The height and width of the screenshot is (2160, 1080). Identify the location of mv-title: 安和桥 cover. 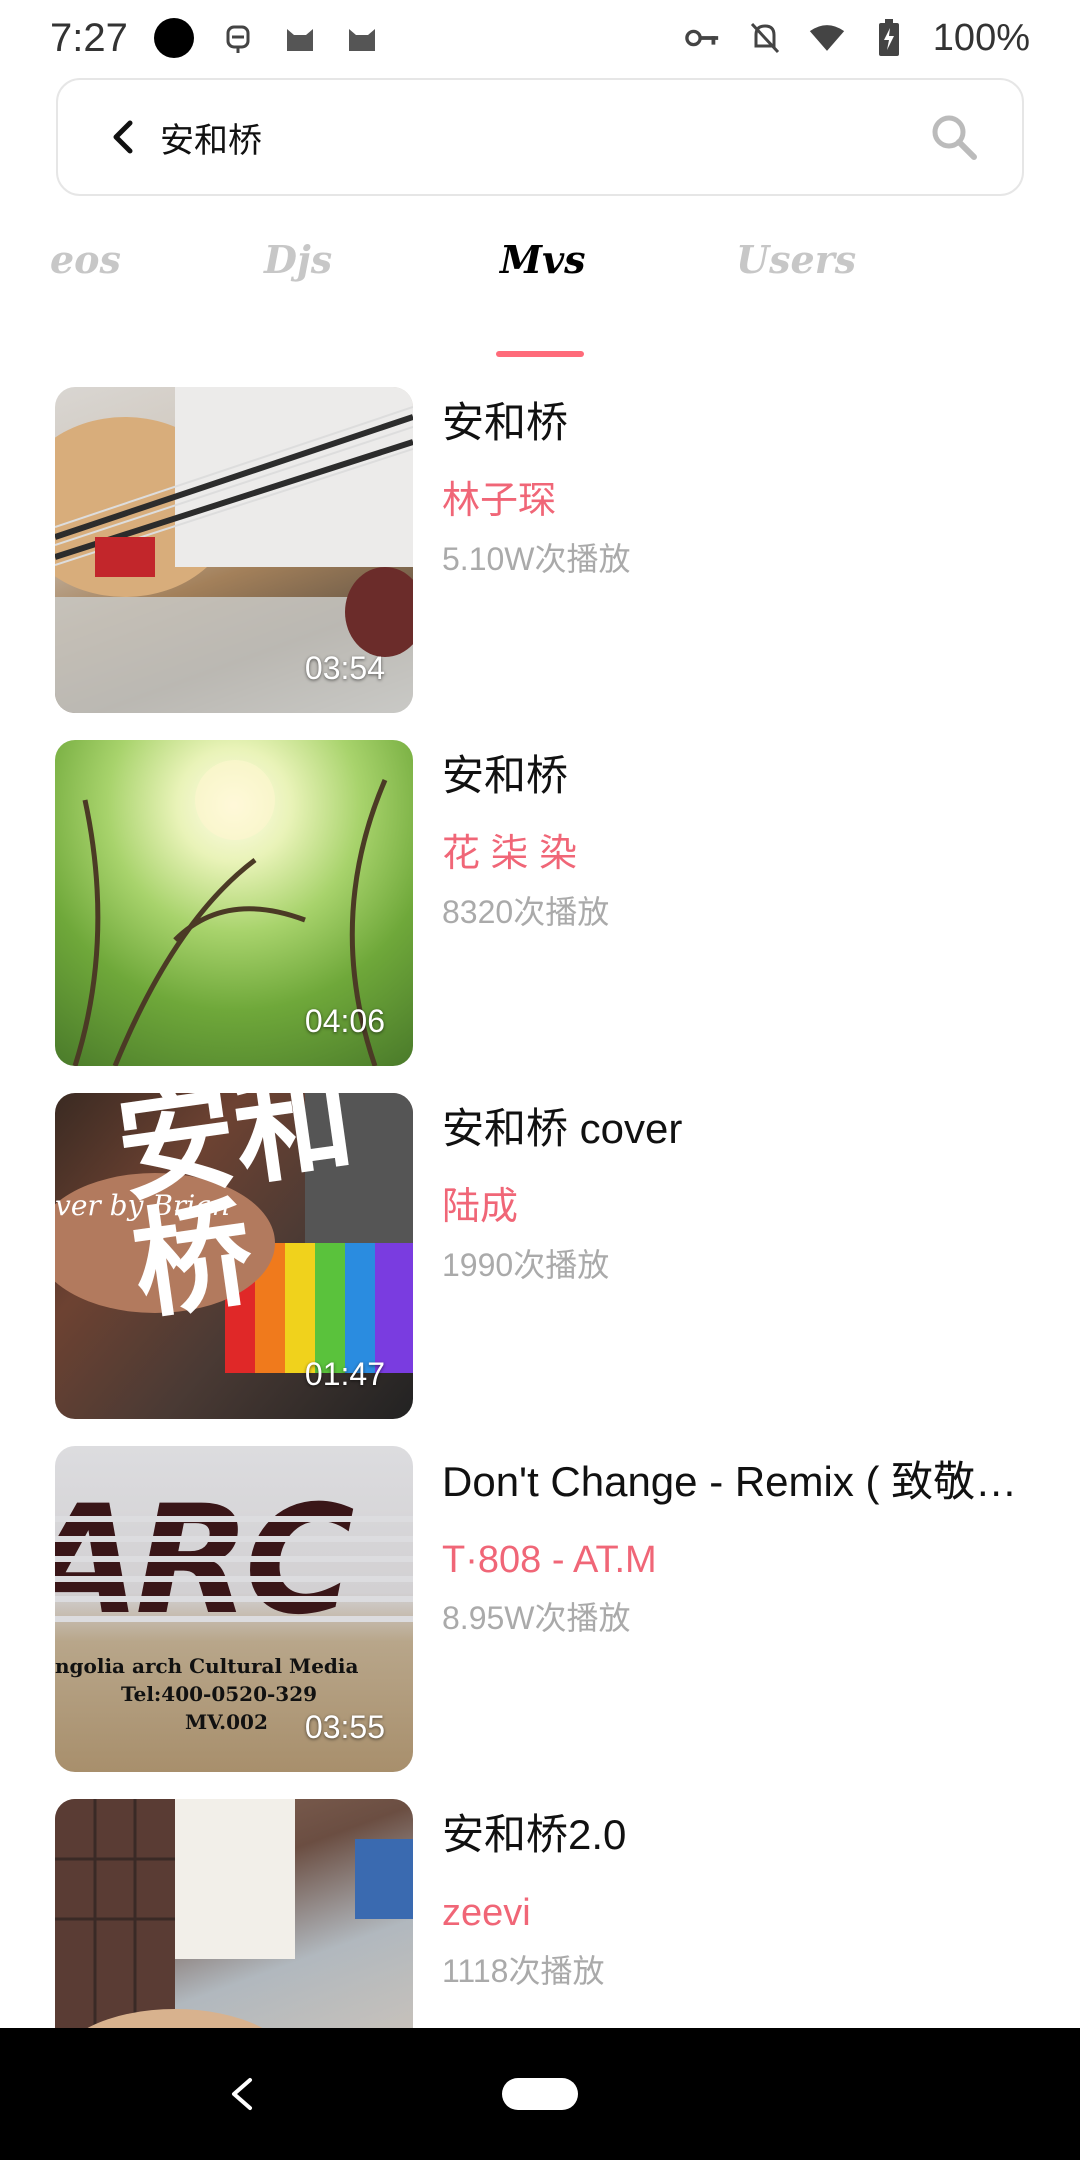
(742, 1129).